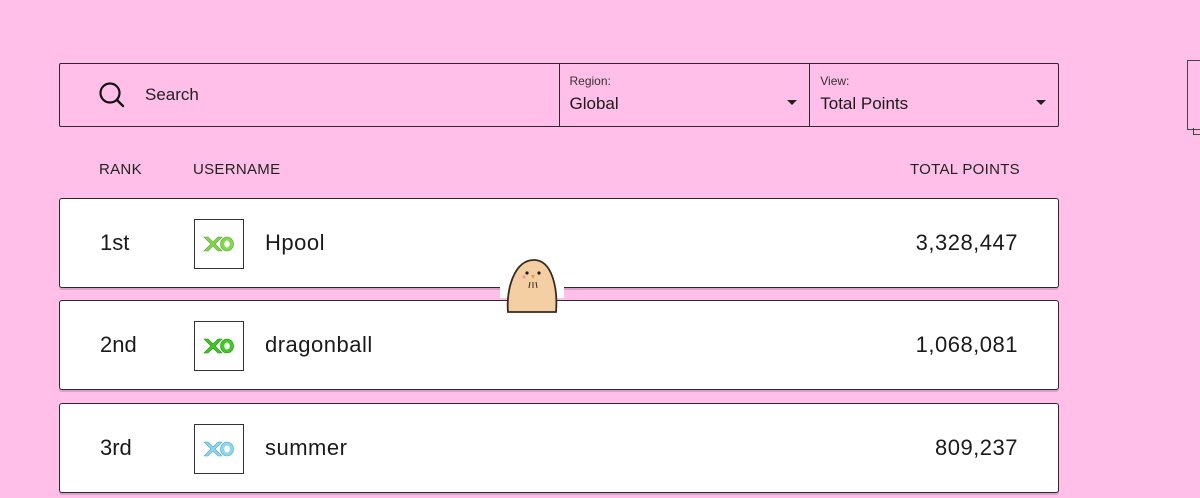  I want to click on bird-mascot-icon, so click(532, 282).